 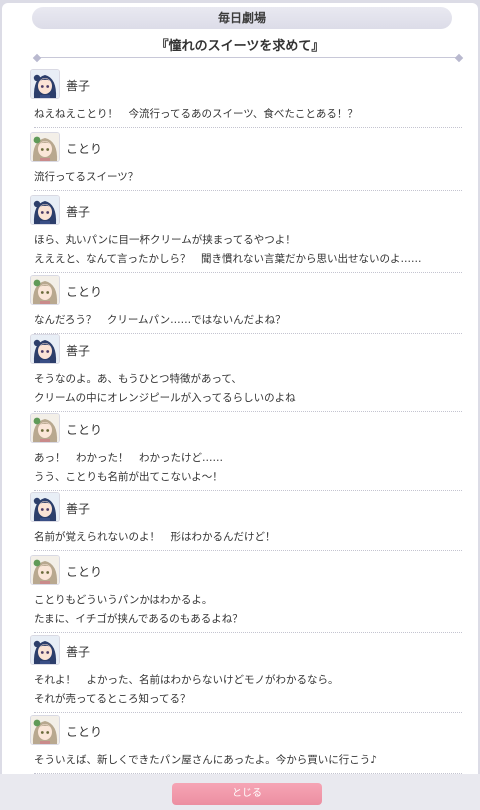 I want to click on divider-line, so click(x=248, y=57).